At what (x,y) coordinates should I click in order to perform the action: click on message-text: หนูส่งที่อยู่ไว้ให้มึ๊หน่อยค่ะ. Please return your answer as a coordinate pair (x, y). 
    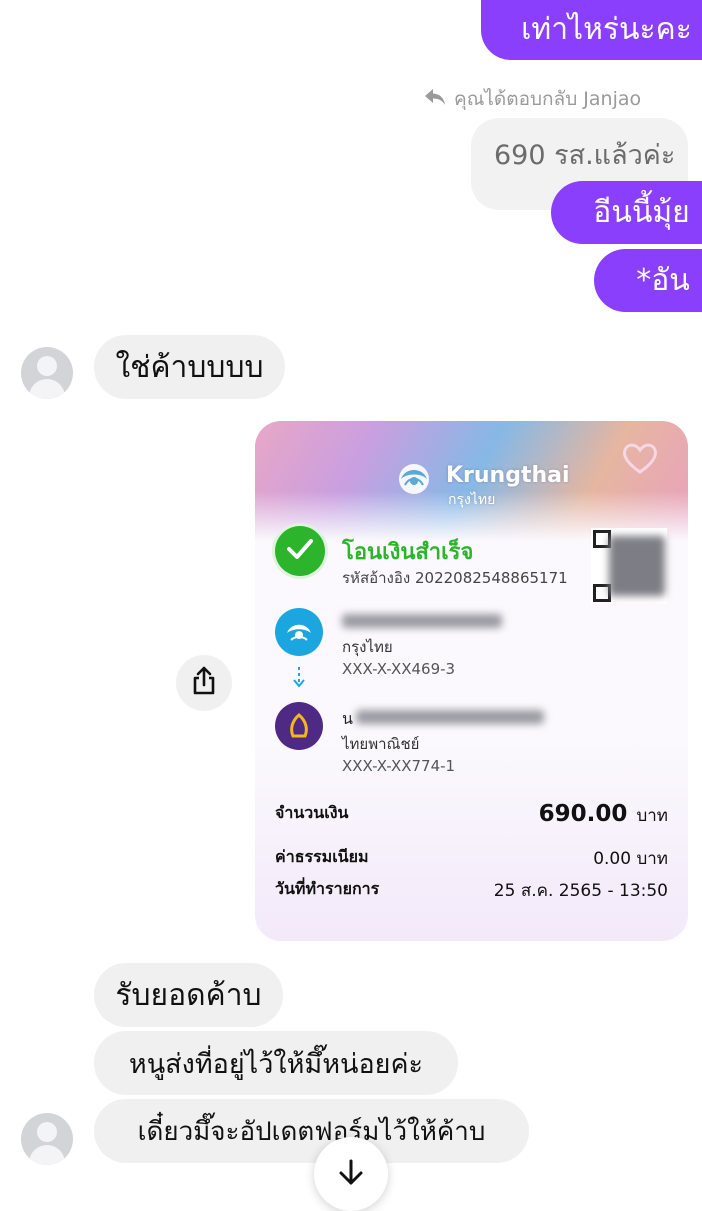
    Looking at the image, I should click on (276, 1064).